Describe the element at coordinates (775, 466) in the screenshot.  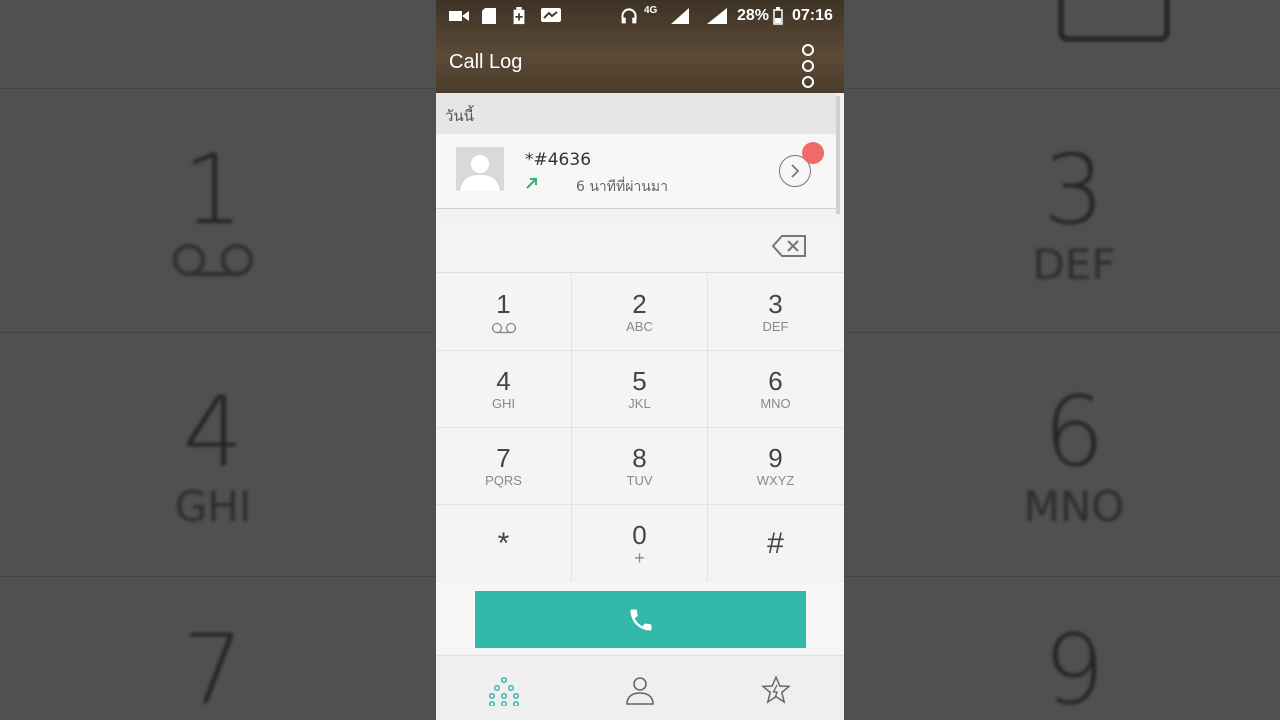
I see `key-9: 9 WXYZ` at that location.